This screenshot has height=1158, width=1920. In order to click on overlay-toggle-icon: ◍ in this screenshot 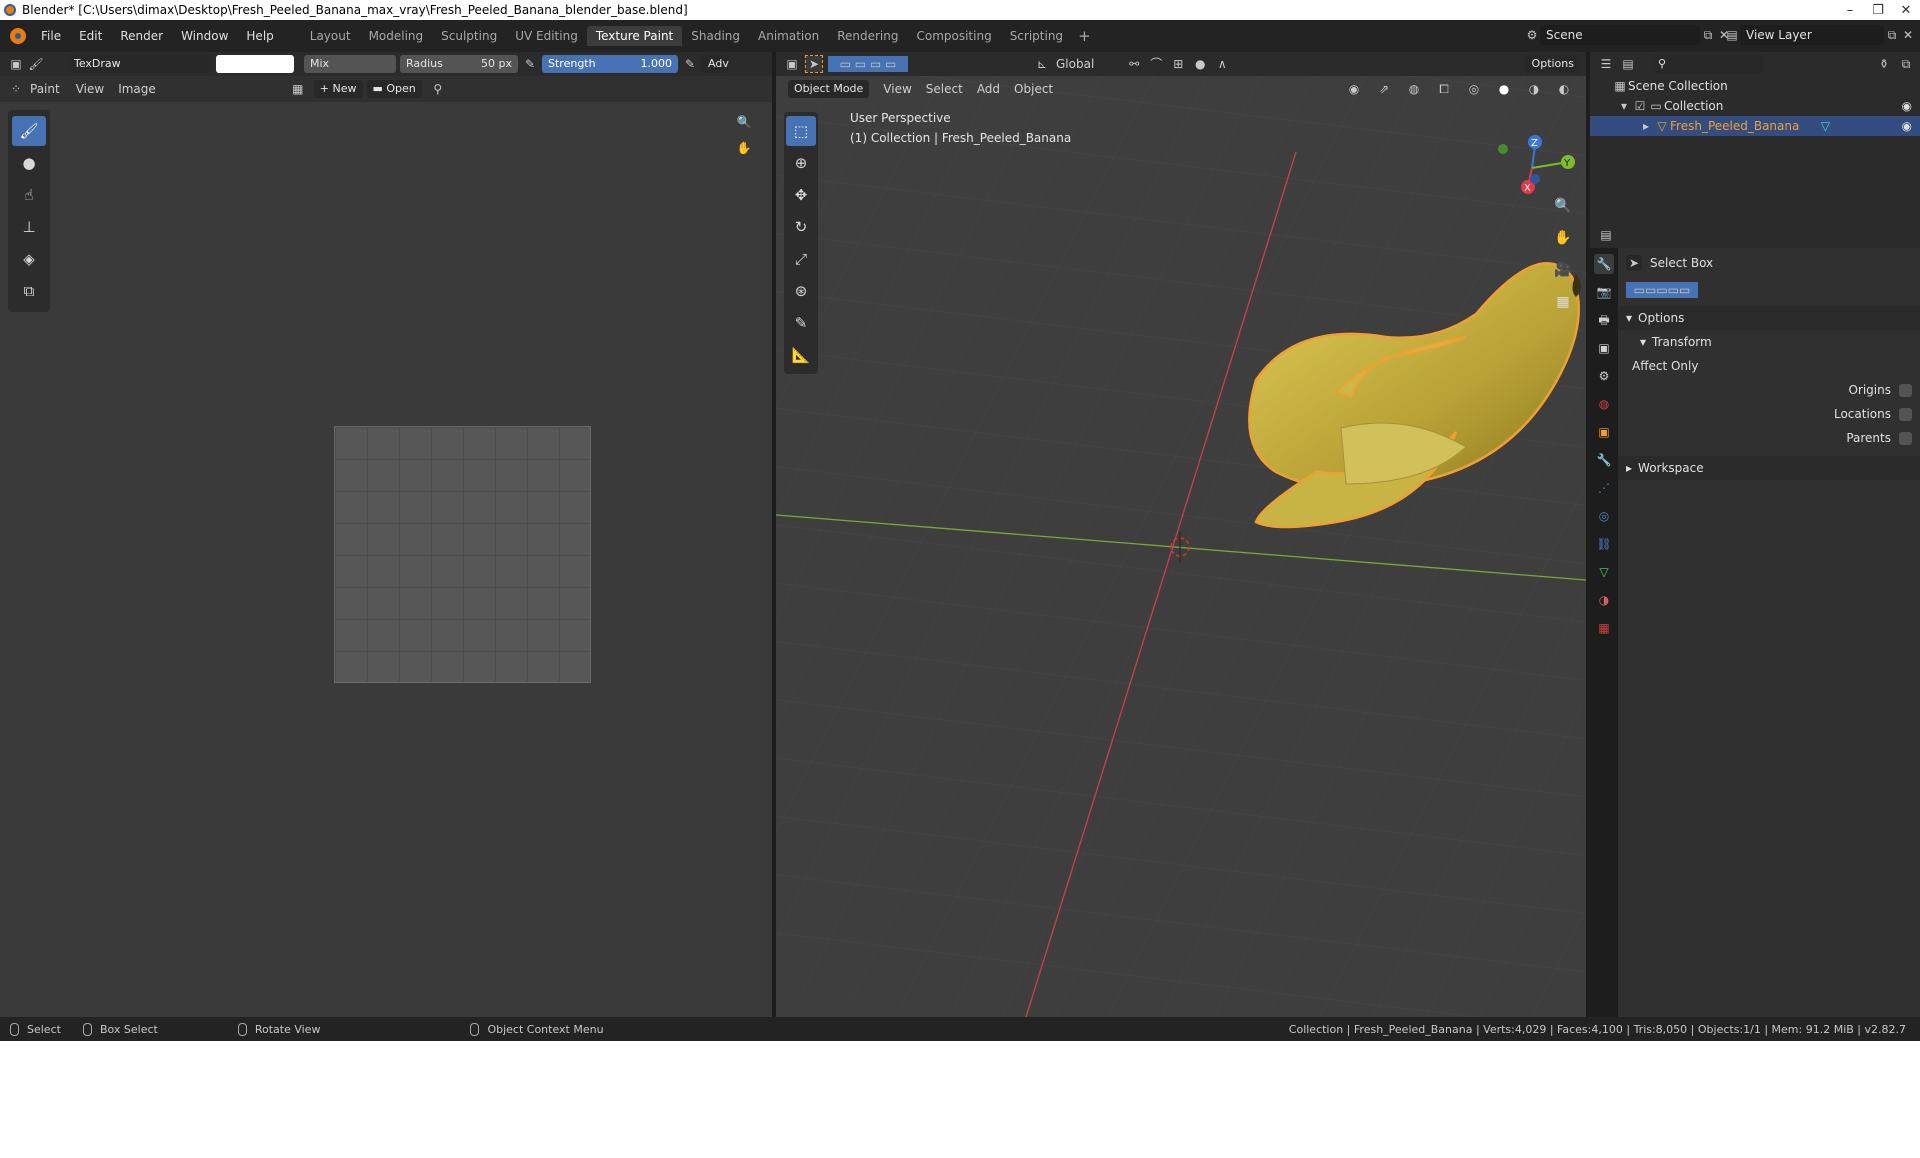, I will do `click(1414, 89)`.